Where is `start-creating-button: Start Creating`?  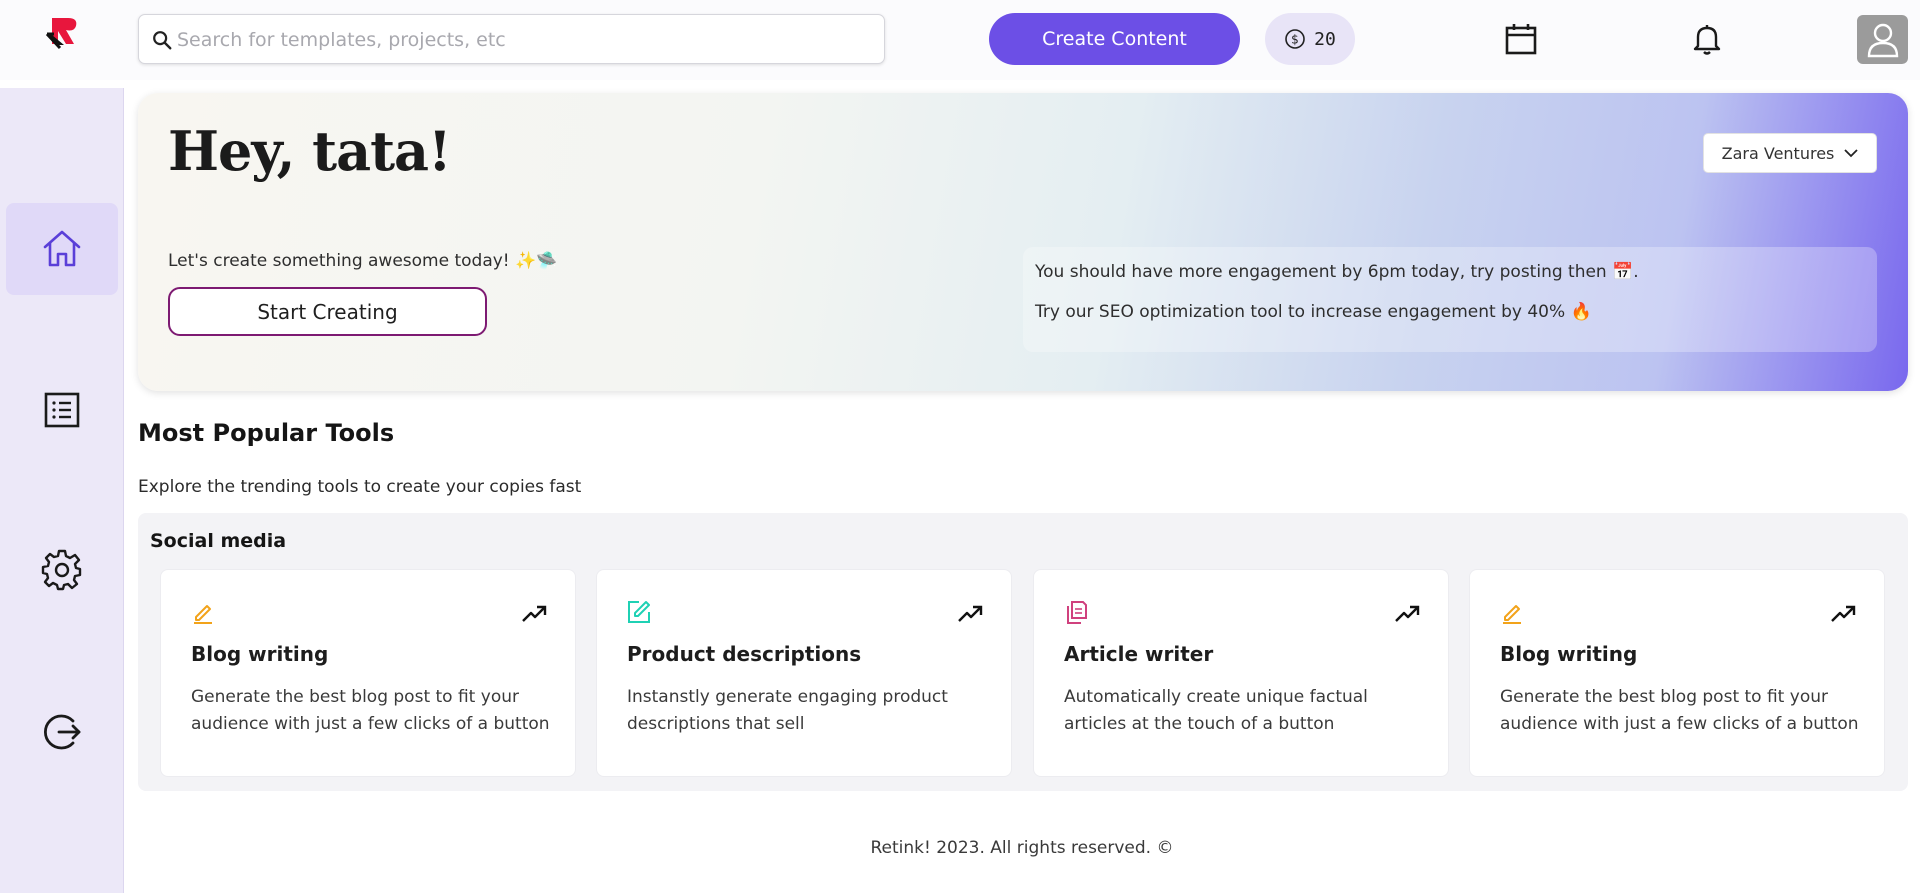
start-creating-button: Start Creating is located at coordinates (327, 311).